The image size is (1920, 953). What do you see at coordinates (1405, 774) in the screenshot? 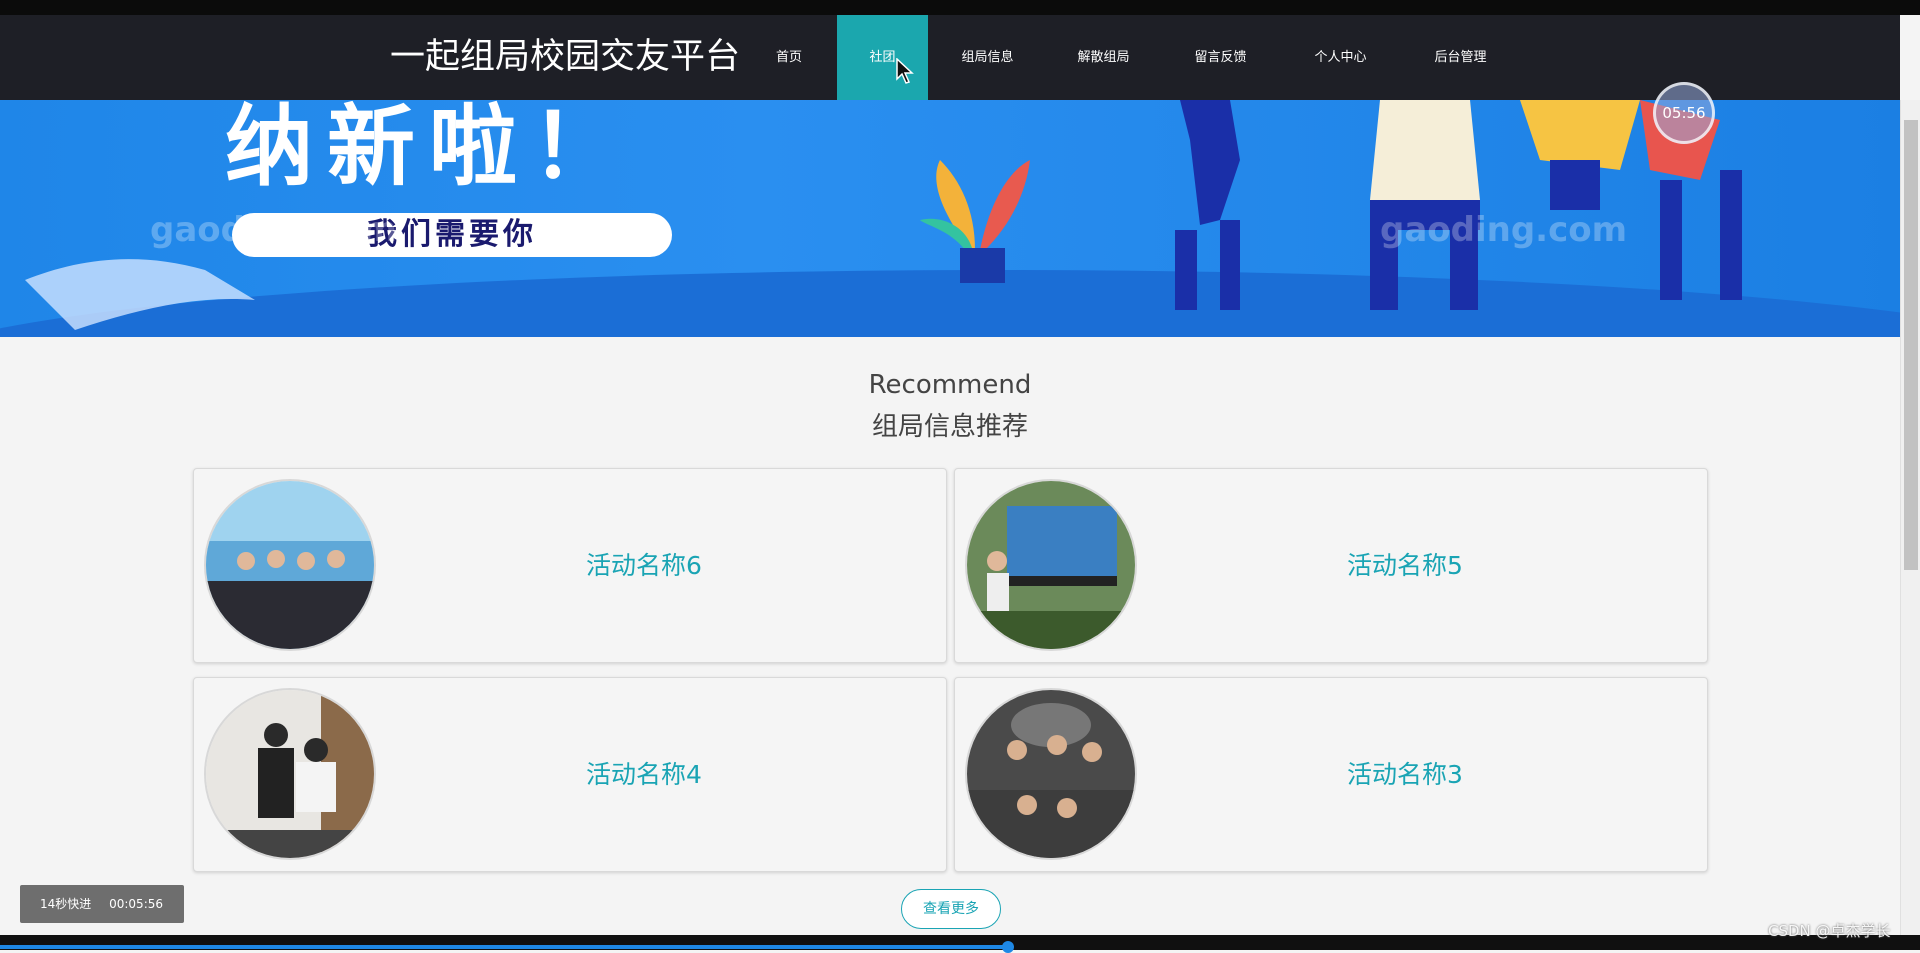
I see `activity-title: 活动名称3` at bounding box center [1405, 774].